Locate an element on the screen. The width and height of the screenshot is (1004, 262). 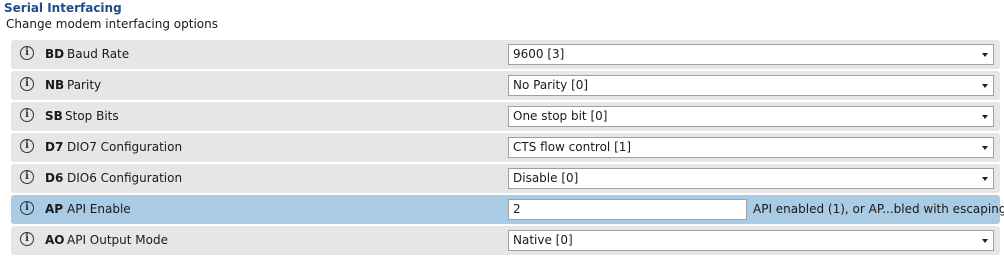
setting-code: AP is located at coordinates (54, 209).